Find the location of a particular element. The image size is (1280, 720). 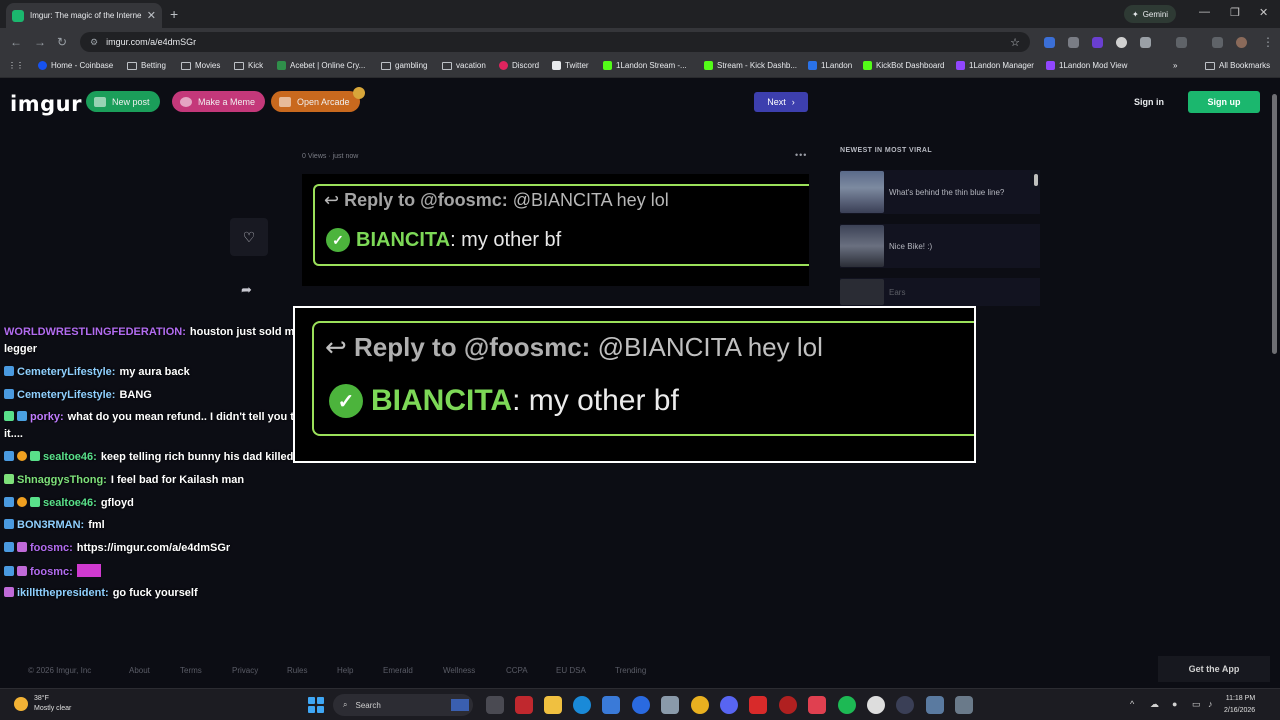

display-icon: ▭ is located at coordinates (1196, 704).